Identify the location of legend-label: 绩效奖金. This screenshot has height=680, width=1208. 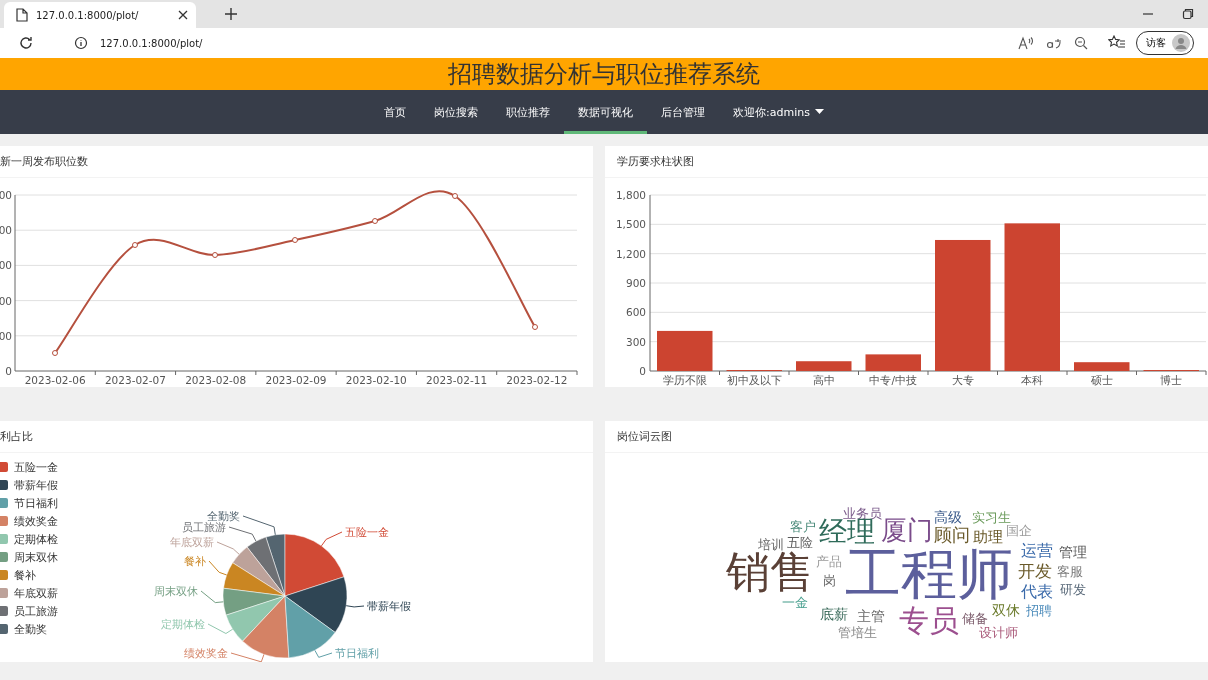
(36, 521).